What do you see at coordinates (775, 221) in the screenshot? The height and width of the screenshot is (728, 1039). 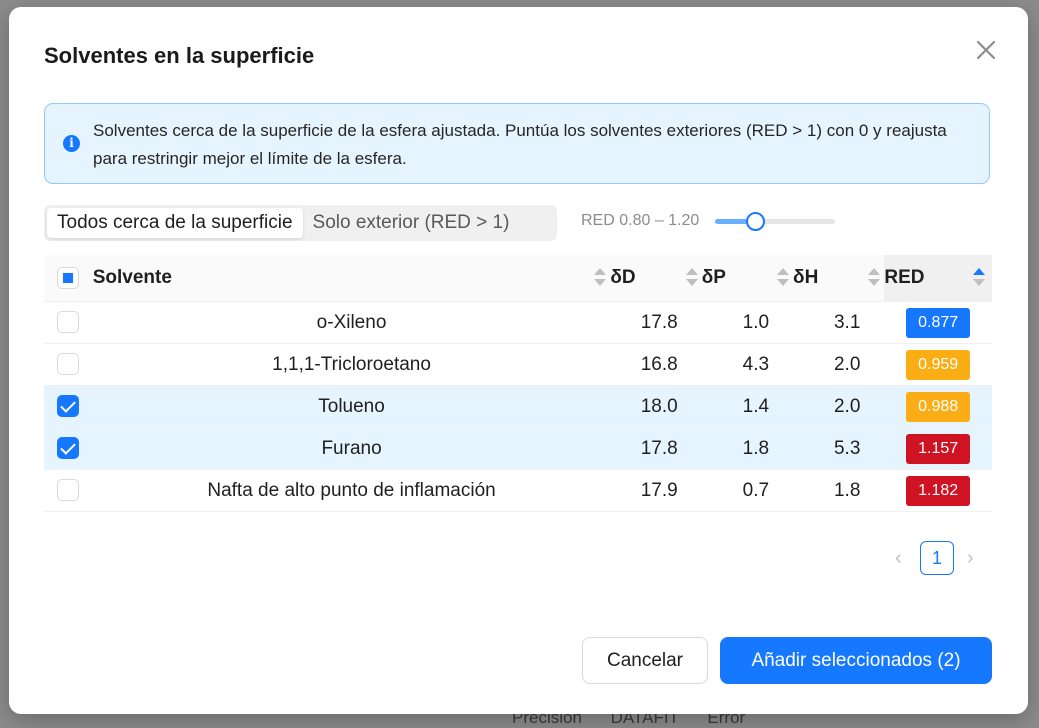 I see `red-range-slider` at bounding box center [775, 221].